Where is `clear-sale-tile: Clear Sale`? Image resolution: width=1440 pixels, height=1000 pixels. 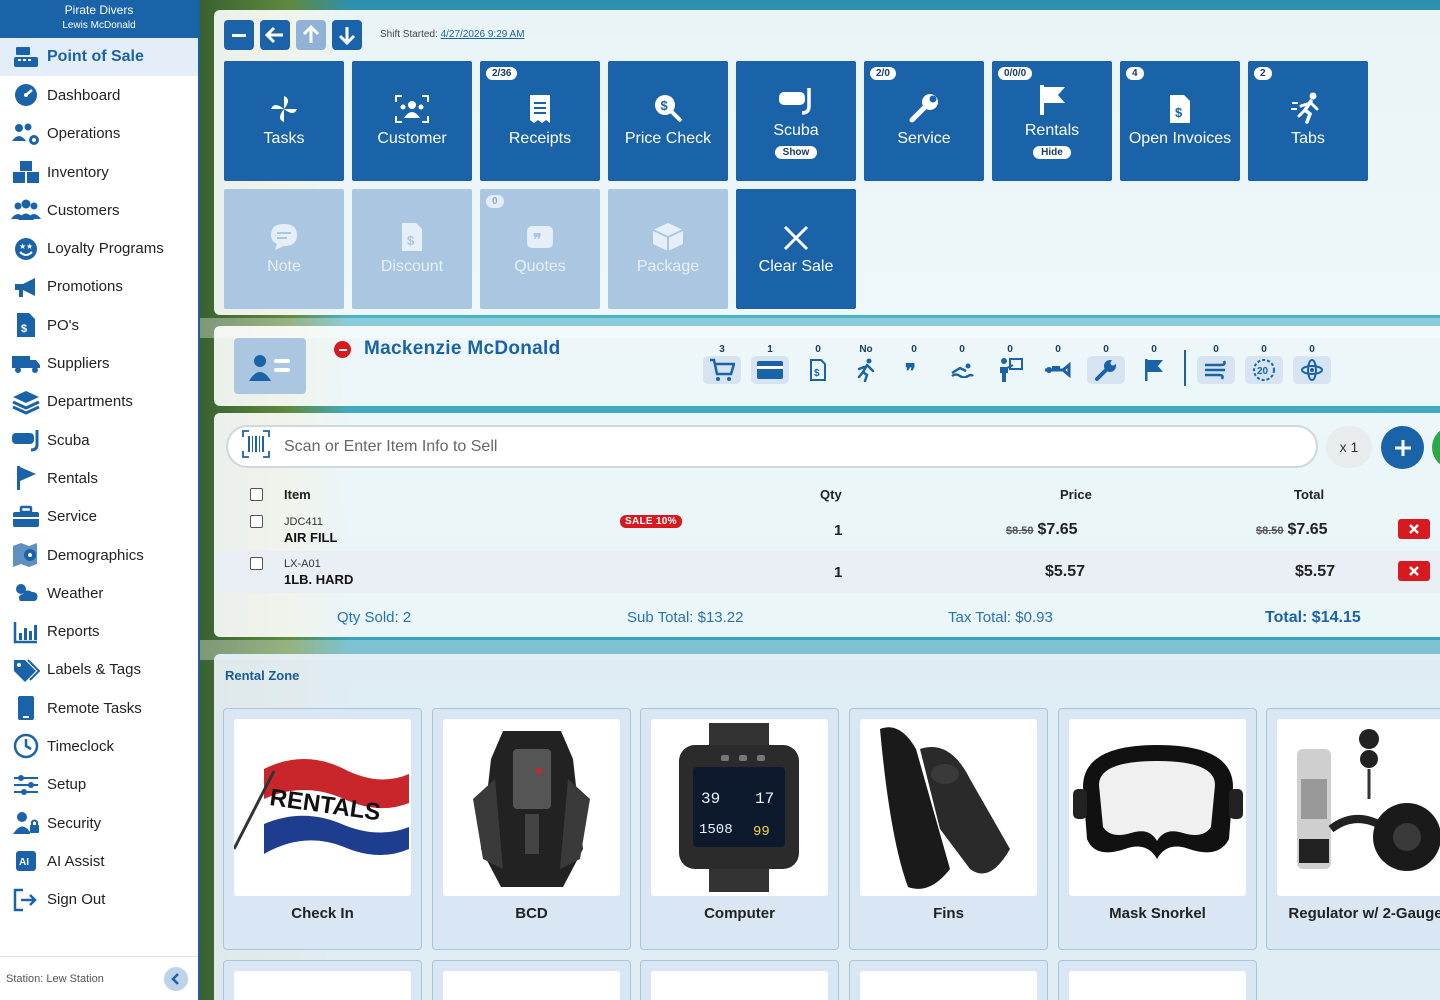
clear-sale-tile: Clear Sale is located at coordinates (796, 249).